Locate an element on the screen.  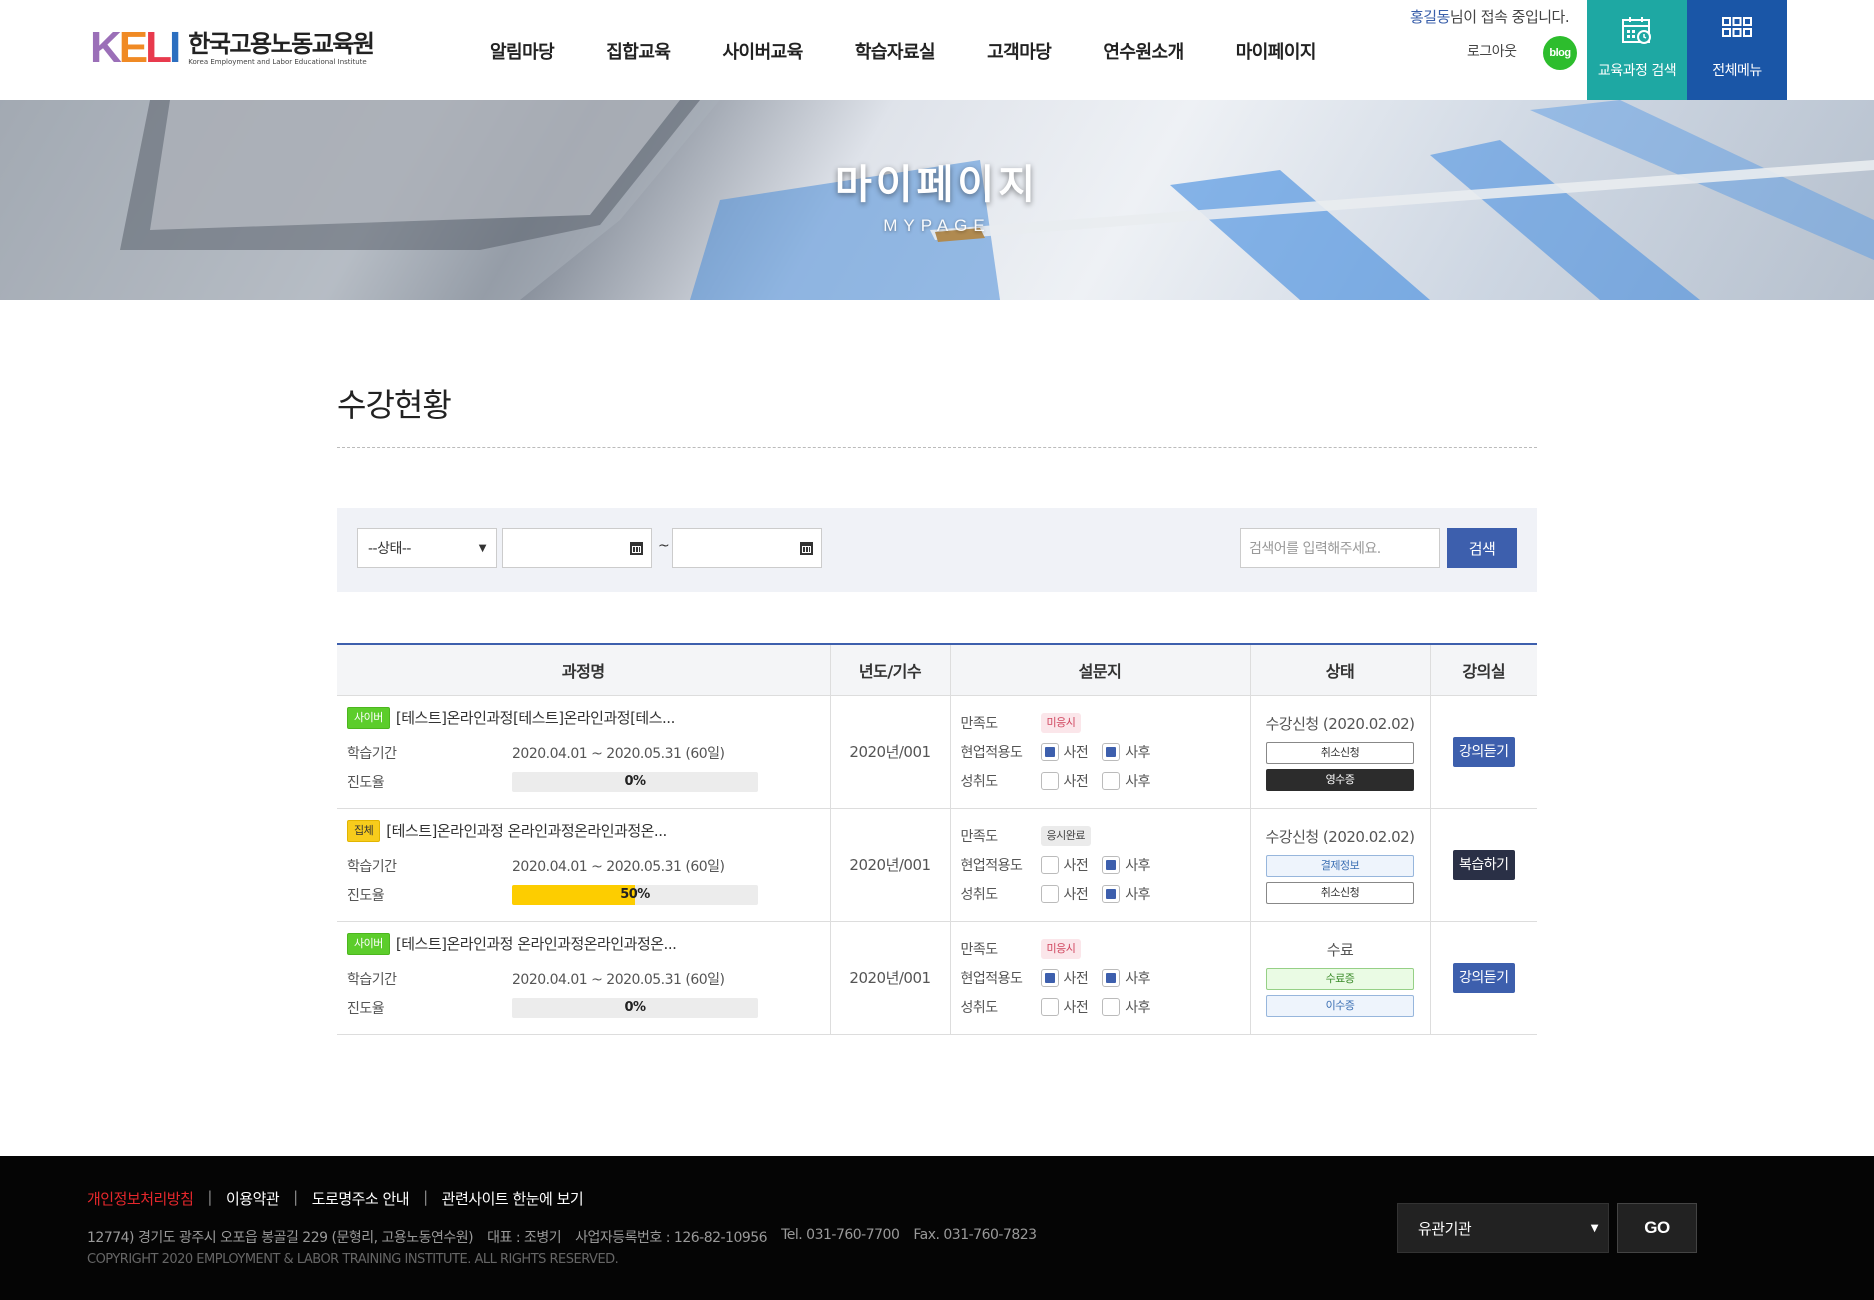
progress-label: 진도율 is located at coordinates (366, 1009).